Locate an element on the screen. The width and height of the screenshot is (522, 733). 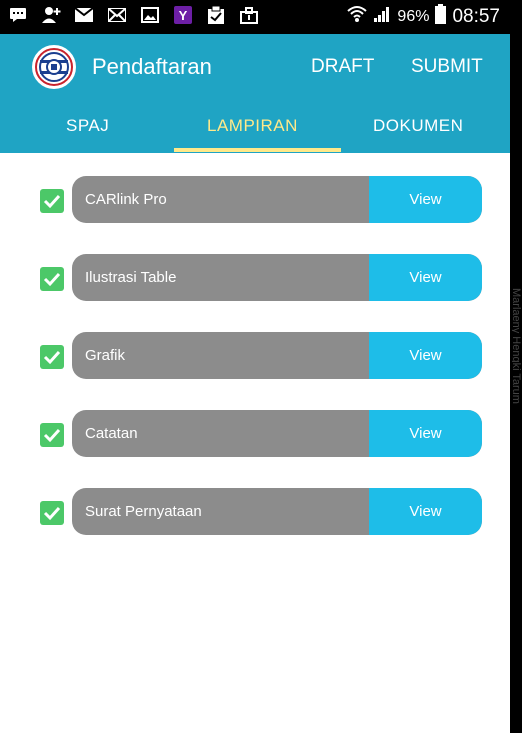
status-right: 96% 08:57 is located at coordinates (423, 16).